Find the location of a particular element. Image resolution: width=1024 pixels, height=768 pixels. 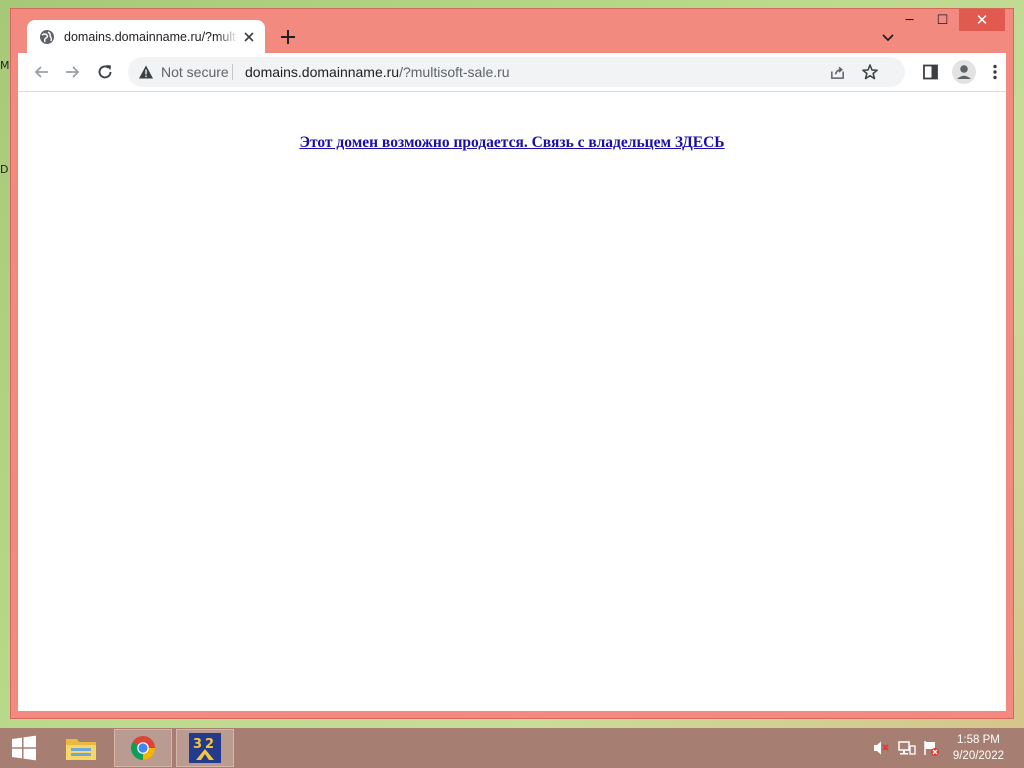

taskbar-file-explorer is located at coordinates (81, 748).